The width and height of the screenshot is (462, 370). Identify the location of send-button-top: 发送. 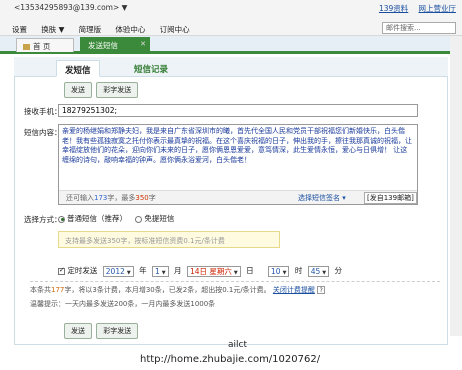
(78, 90).